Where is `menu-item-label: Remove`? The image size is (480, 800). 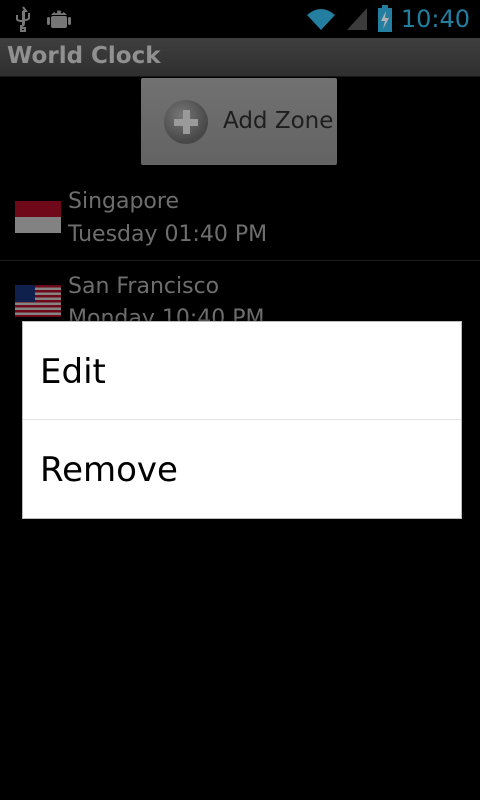
menu-item-label: Remove is located at coordinates (109, 470).